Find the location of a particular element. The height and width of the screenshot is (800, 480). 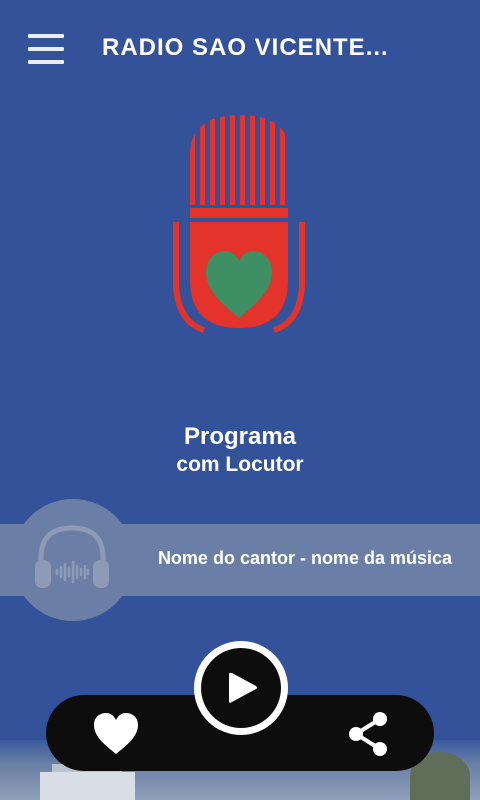

program-info: Programa com Locutor is located at coordinates (240, 450).